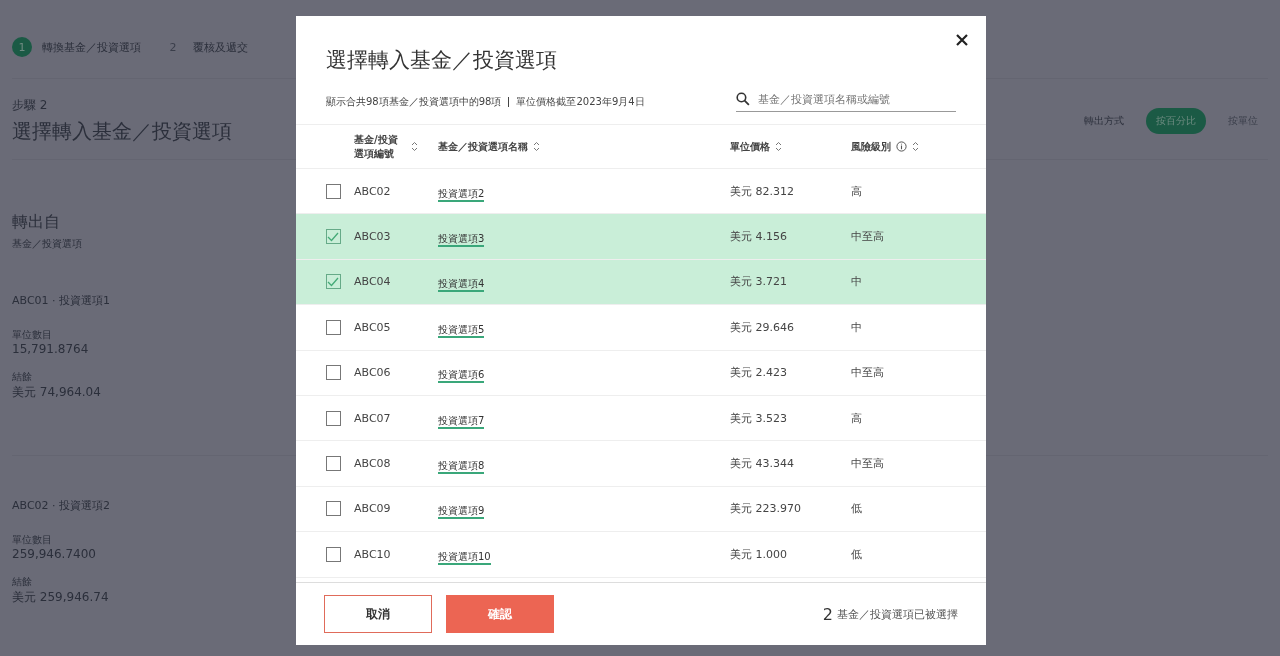 This screenshot has height=656, width=1280. Describe the element at coordinates (641, 237) in the screenshot. I see `table-row: ABC03 投資選項3 美元 4.156 中至高` at that location.